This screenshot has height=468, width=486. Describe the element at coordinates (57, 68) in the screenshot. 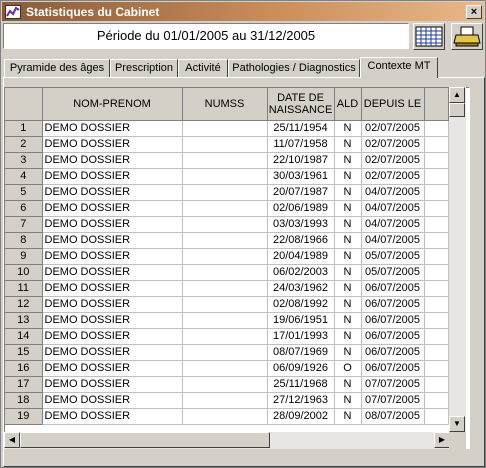

I see `tab-pyramide-des-ages: Pyramide des âges` at that location.